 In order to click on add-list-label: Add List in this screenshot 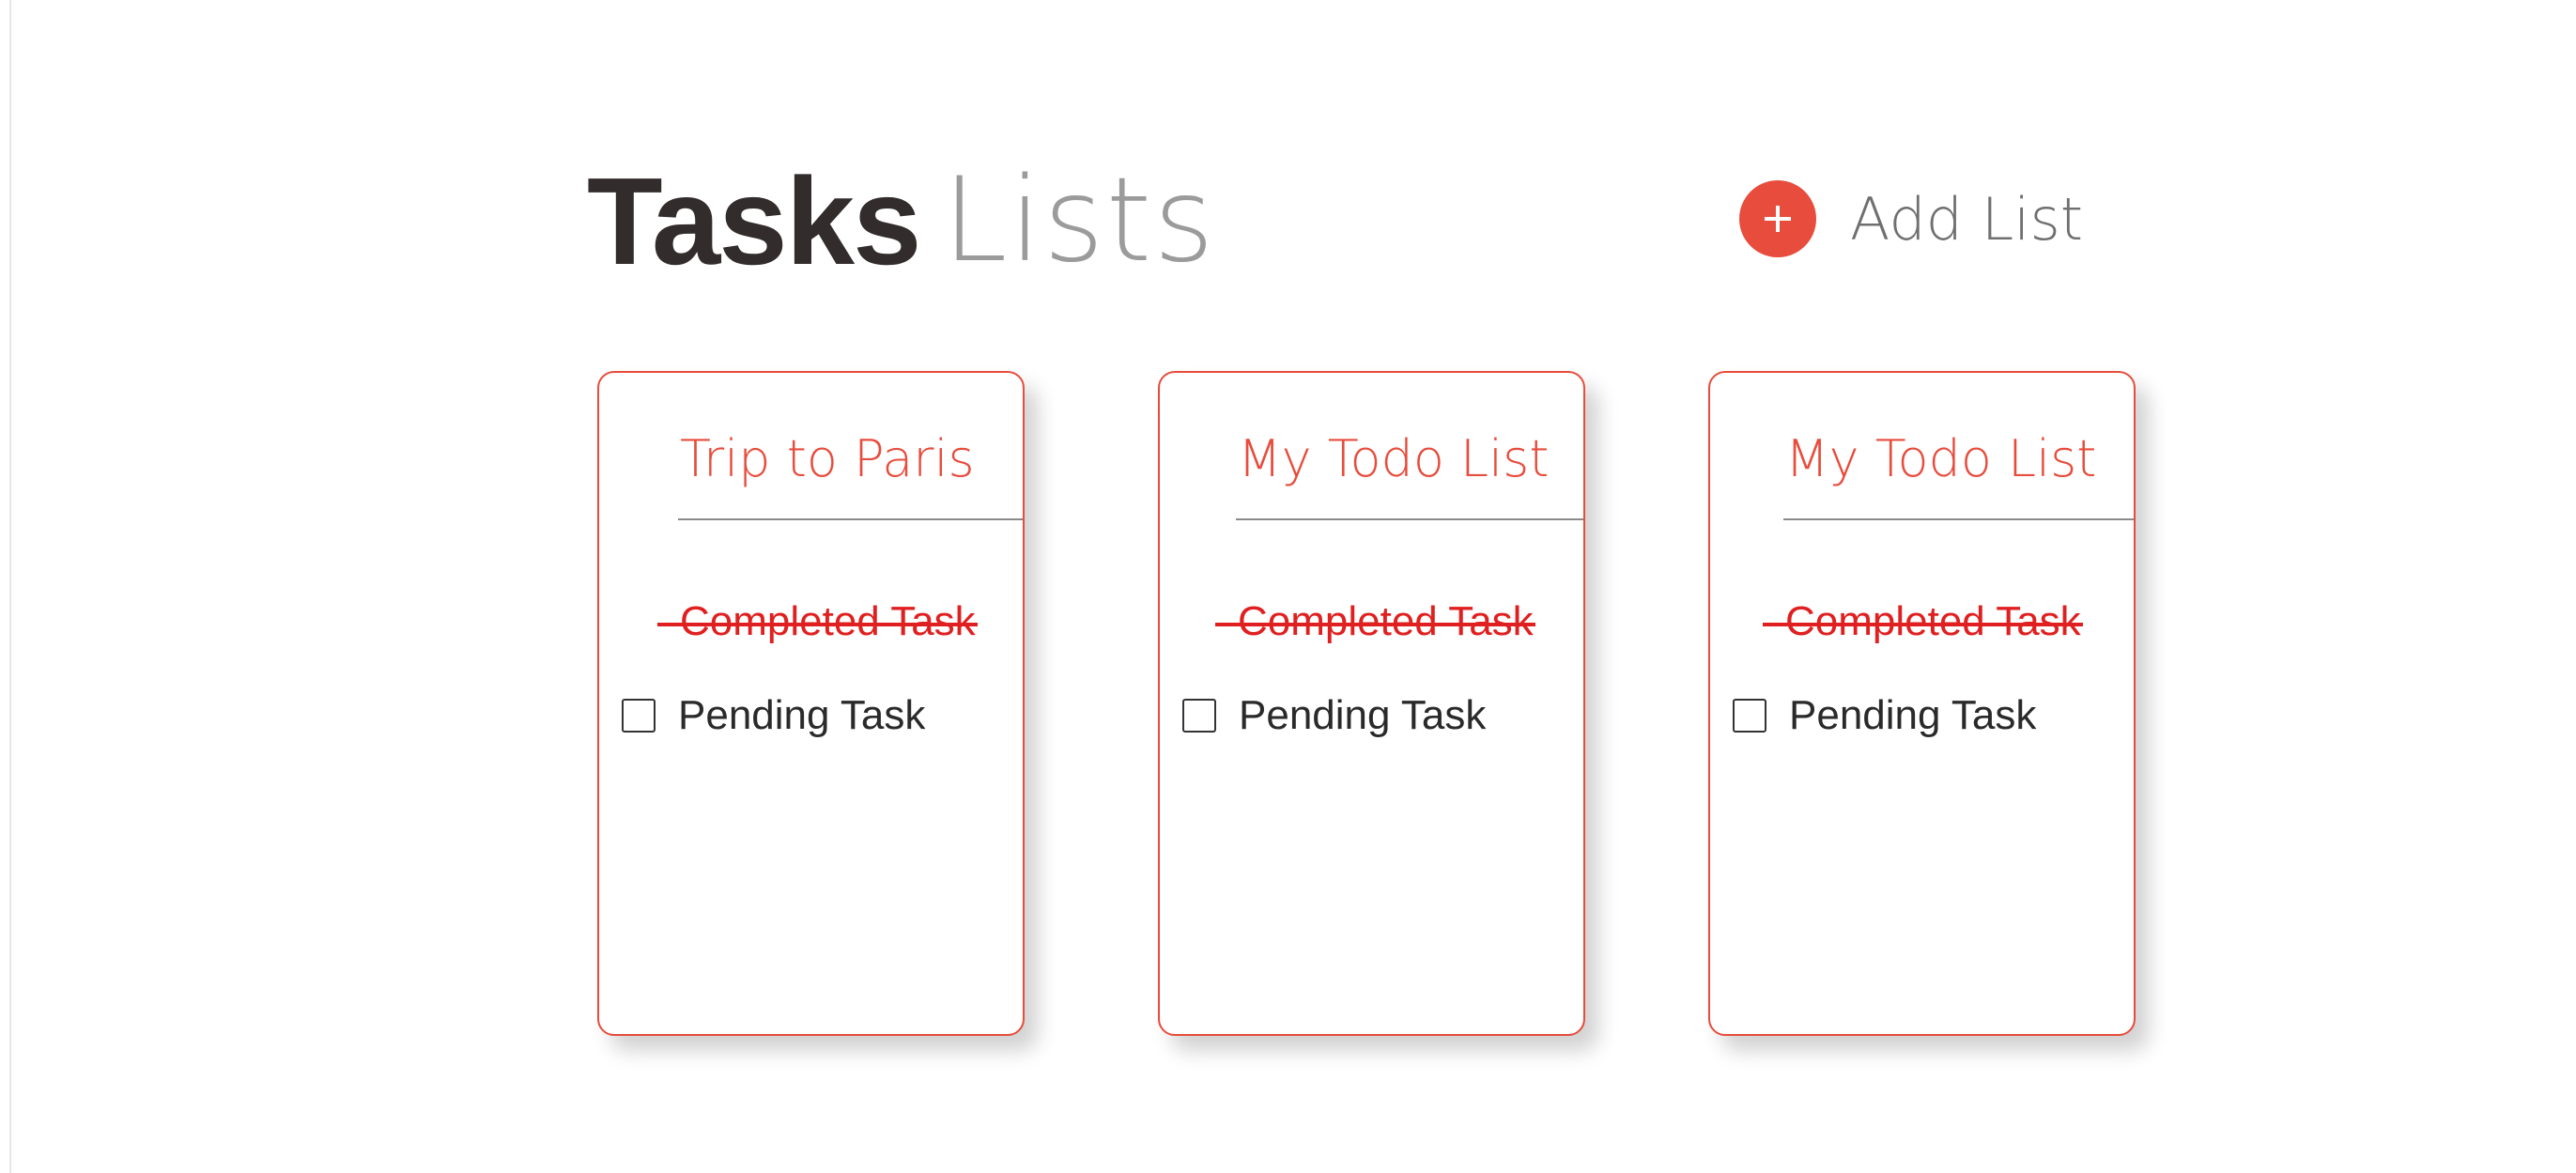, I will do `click(1966, 220)`.